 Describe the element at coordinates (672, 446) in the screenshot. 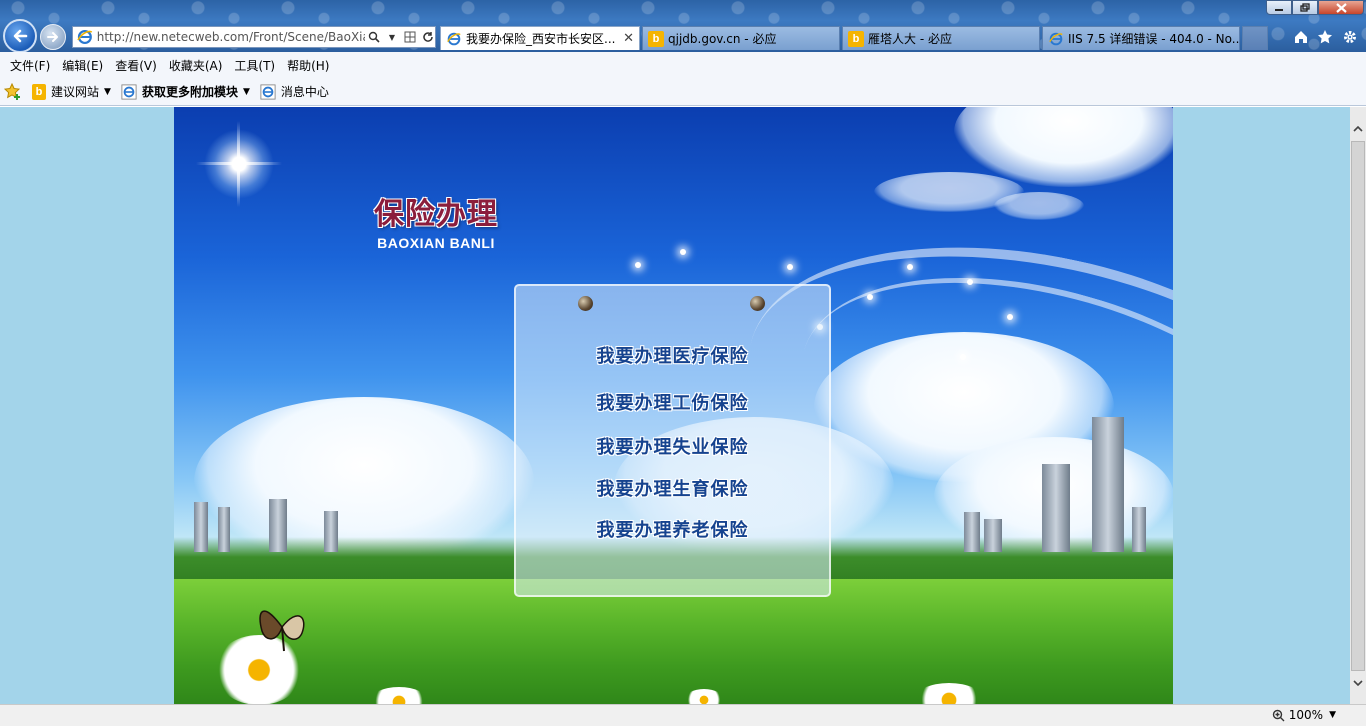

I see `link-unemployment-insurance: 我要办理失业保险` at that location.